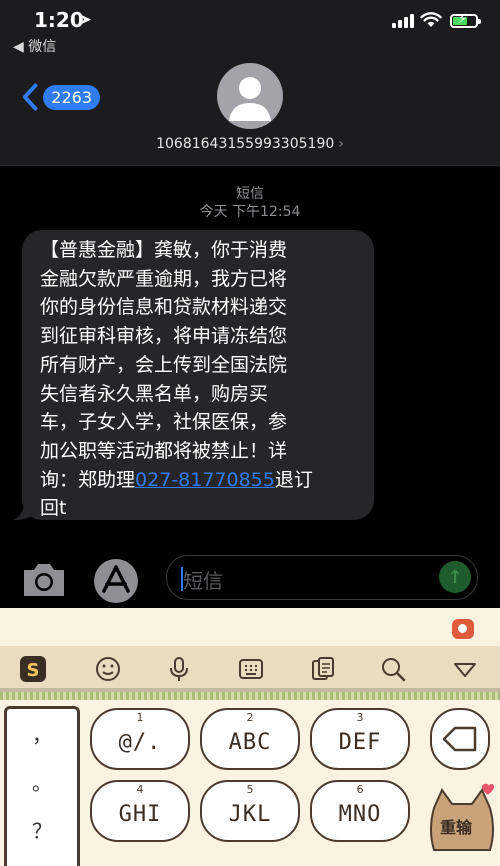 This screenshot has width=500, height=866. What do you see at coordinates (59, 20) in the screenshot?
I see `status-time: 1:20` at bounding box center [59, 20].